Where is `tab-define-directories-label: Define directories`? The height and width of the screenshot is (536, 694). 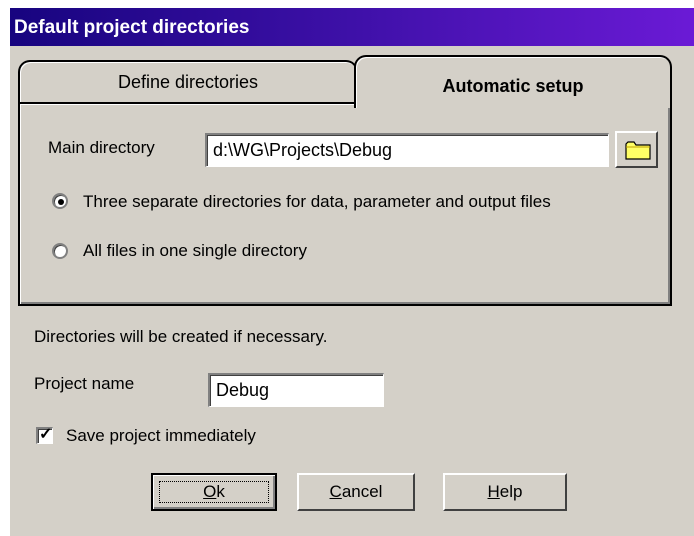 tab-define-directories-label: Define directories is located at coordinates (188, 82).